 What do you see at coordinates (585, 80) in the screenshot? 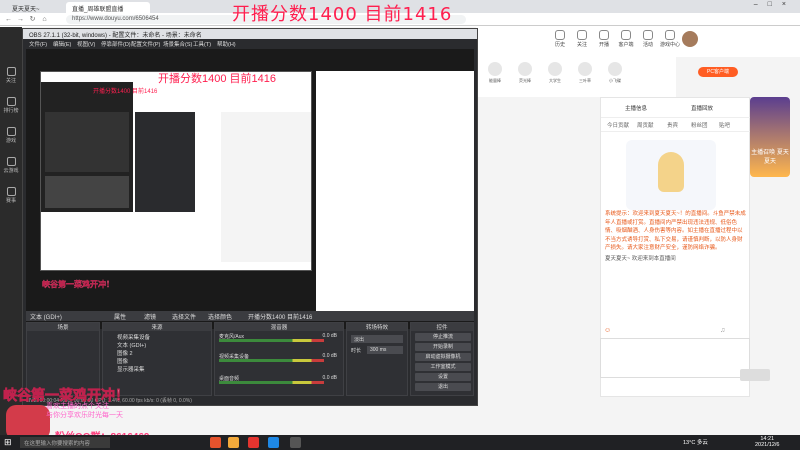
I see `gift-label: 三叶草` at bounding box center [585, 80].